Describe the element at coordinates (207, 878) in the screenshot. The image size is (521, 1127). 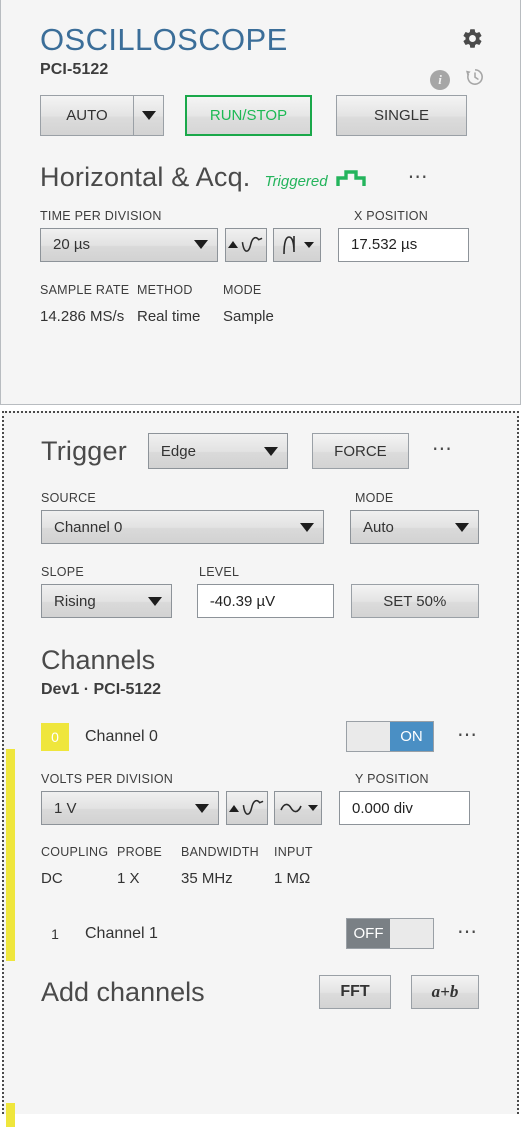
I see `bandwidth-value: 35 MHz` at that location.